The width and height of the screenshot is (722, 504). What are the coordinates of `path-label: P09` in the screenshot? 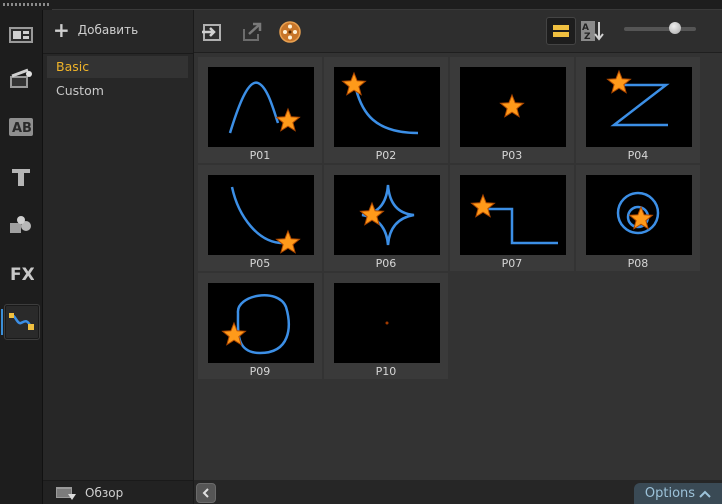 It's located at (260, 371).